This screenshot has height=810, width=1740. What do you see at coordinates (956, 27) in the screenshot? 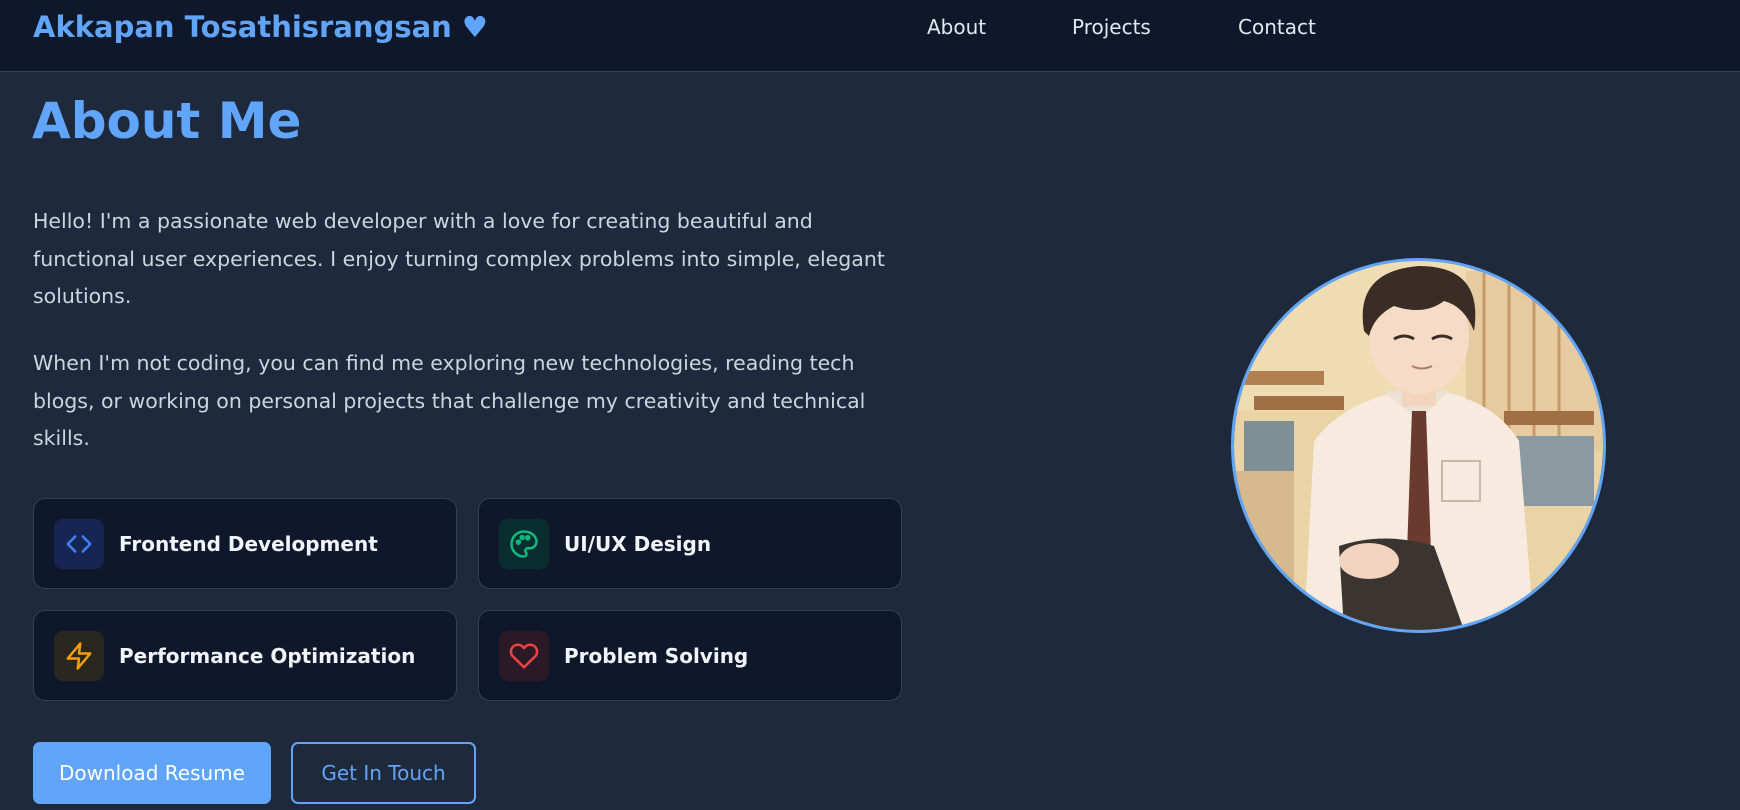
I see `nav-link-about: About` at bounding box center [956, 27].